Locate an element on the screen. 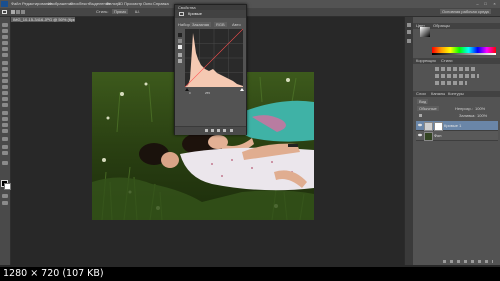 This screenshot has height=281, width=500. lock-icon is located at coordinates (420, 115).